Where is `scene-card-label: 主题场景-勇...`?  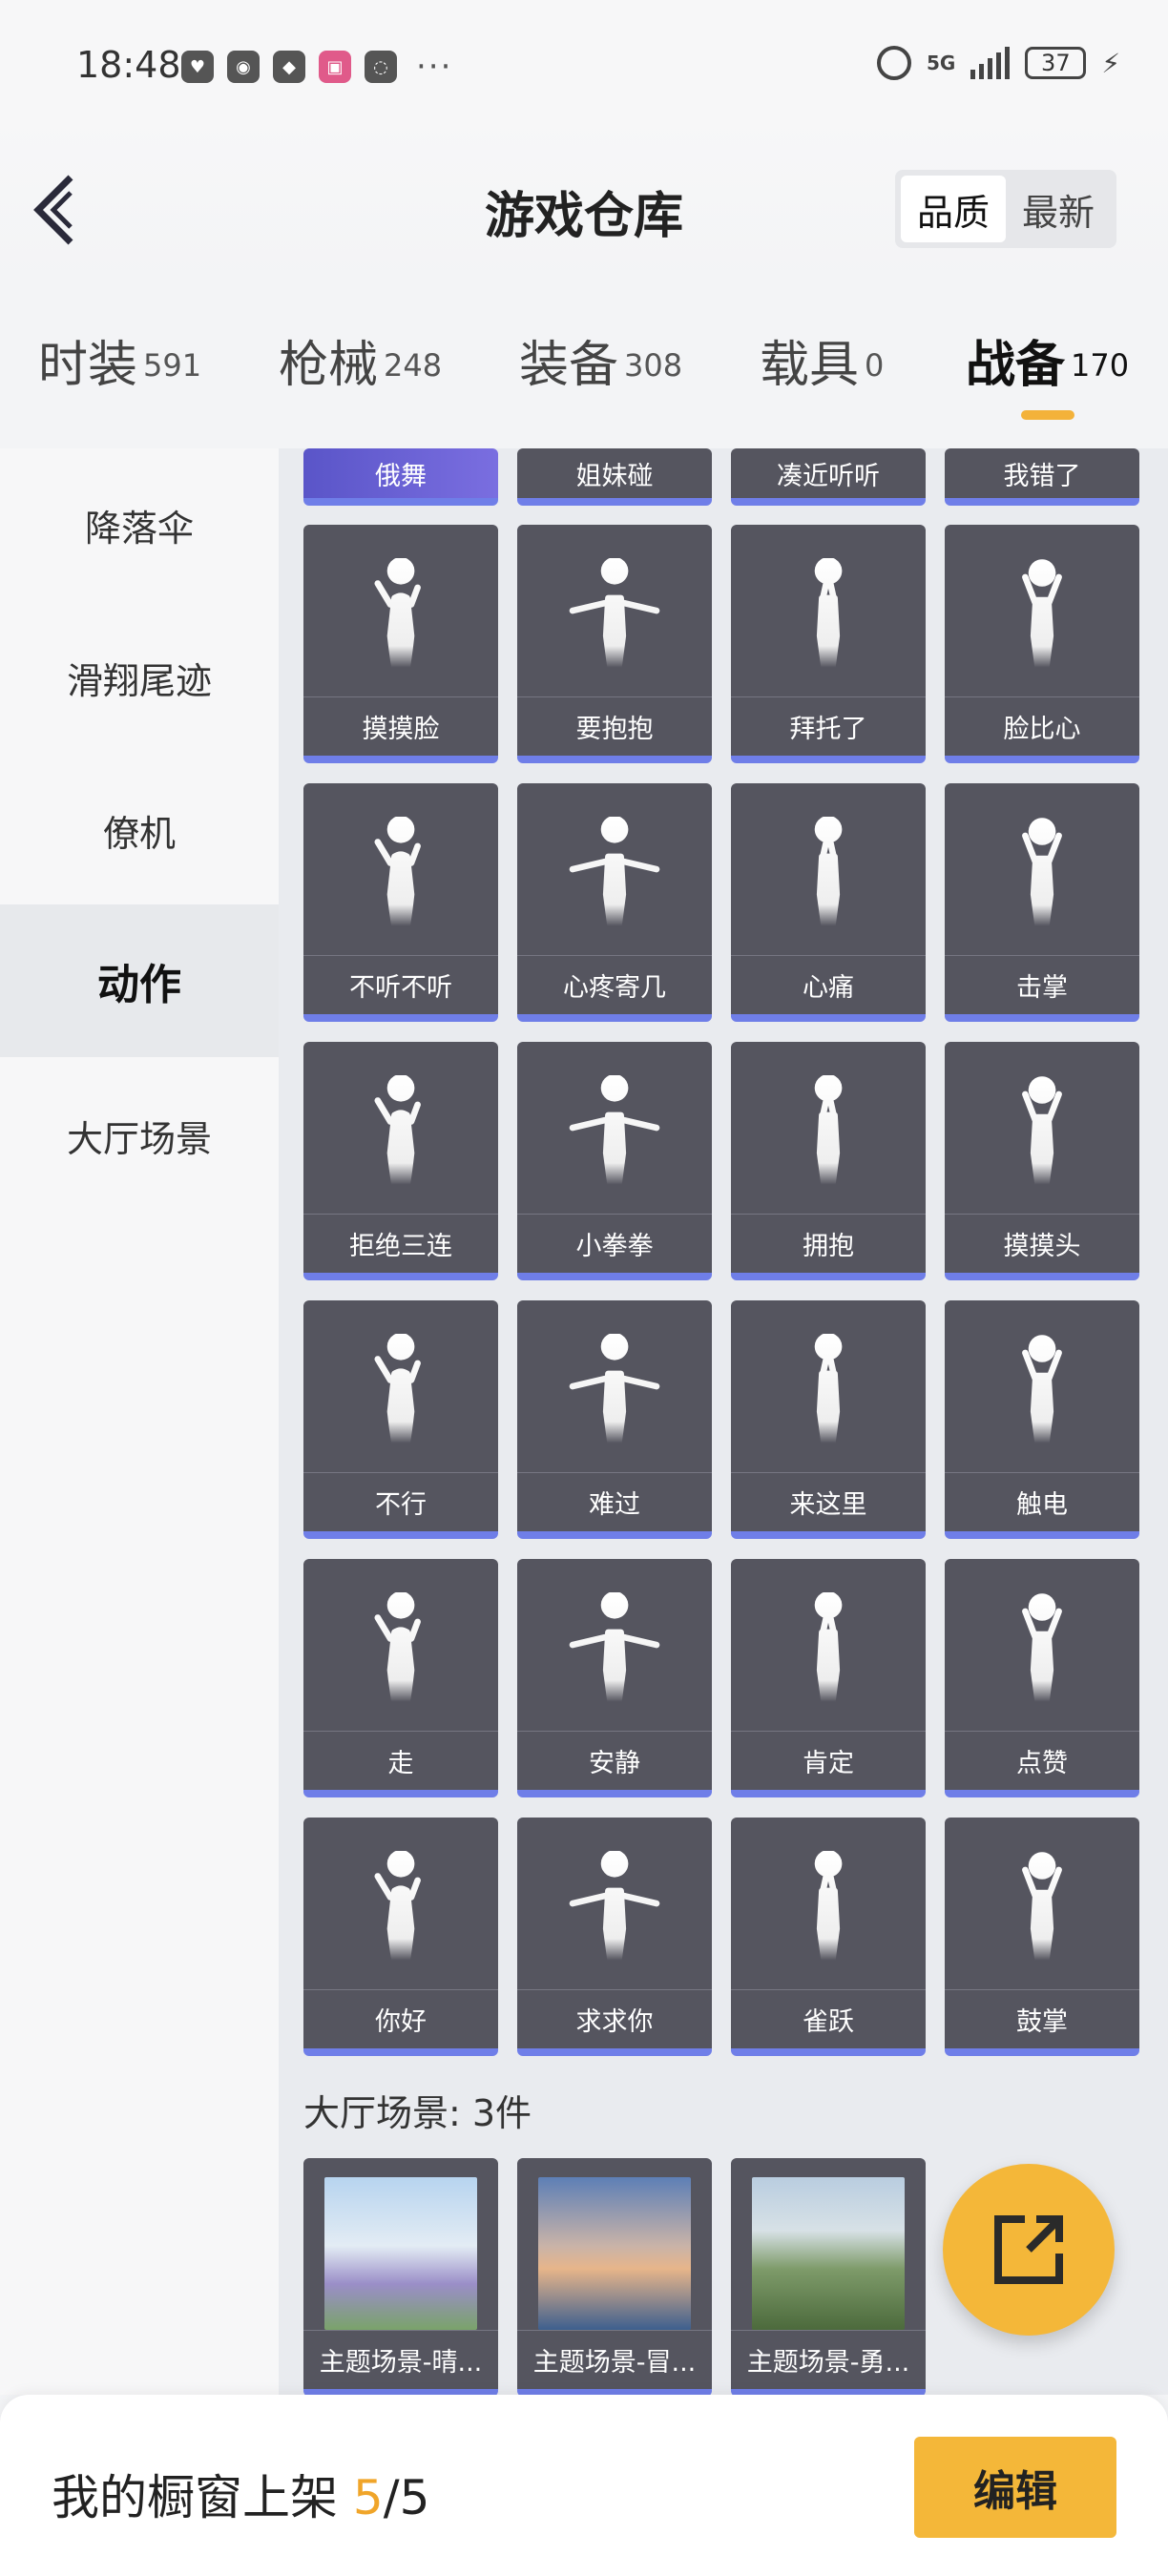 scene-card-label: 主题场景-勇... is located at coordinates (828, 2359).